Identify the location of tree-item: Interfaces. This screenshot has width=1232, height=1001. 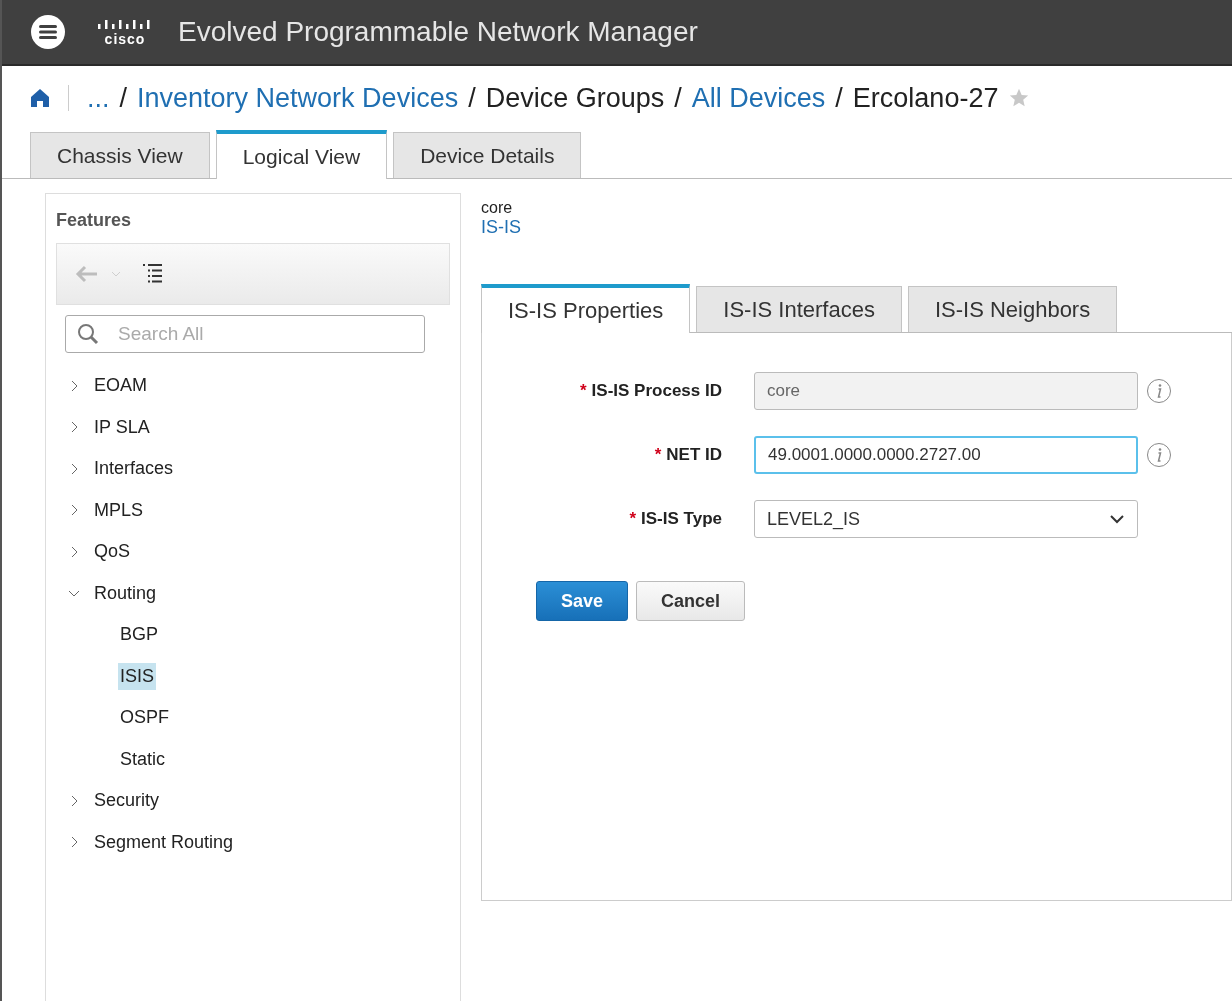
(134, 469).